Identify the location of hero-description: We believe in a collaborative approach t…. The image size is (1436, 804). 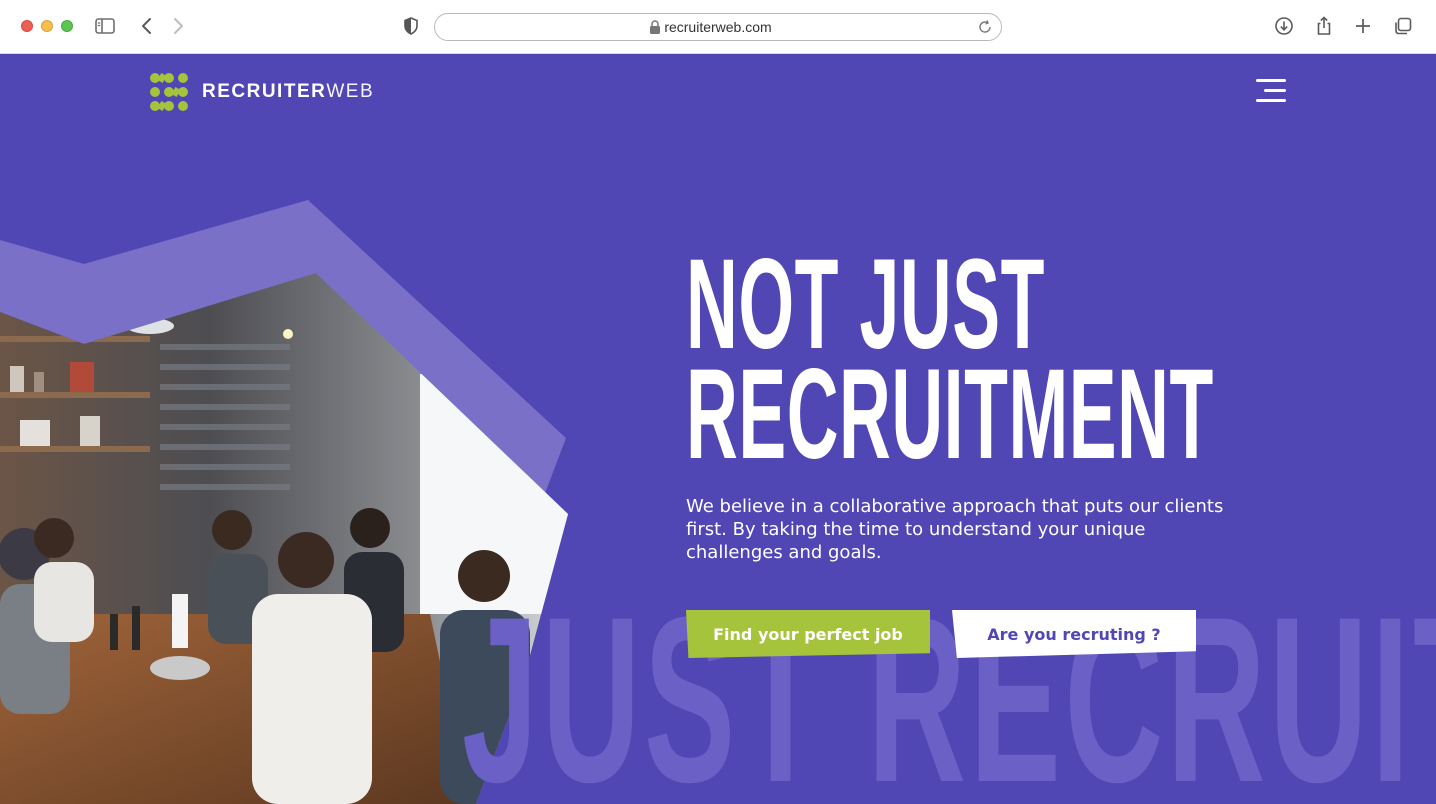
(955, 529).